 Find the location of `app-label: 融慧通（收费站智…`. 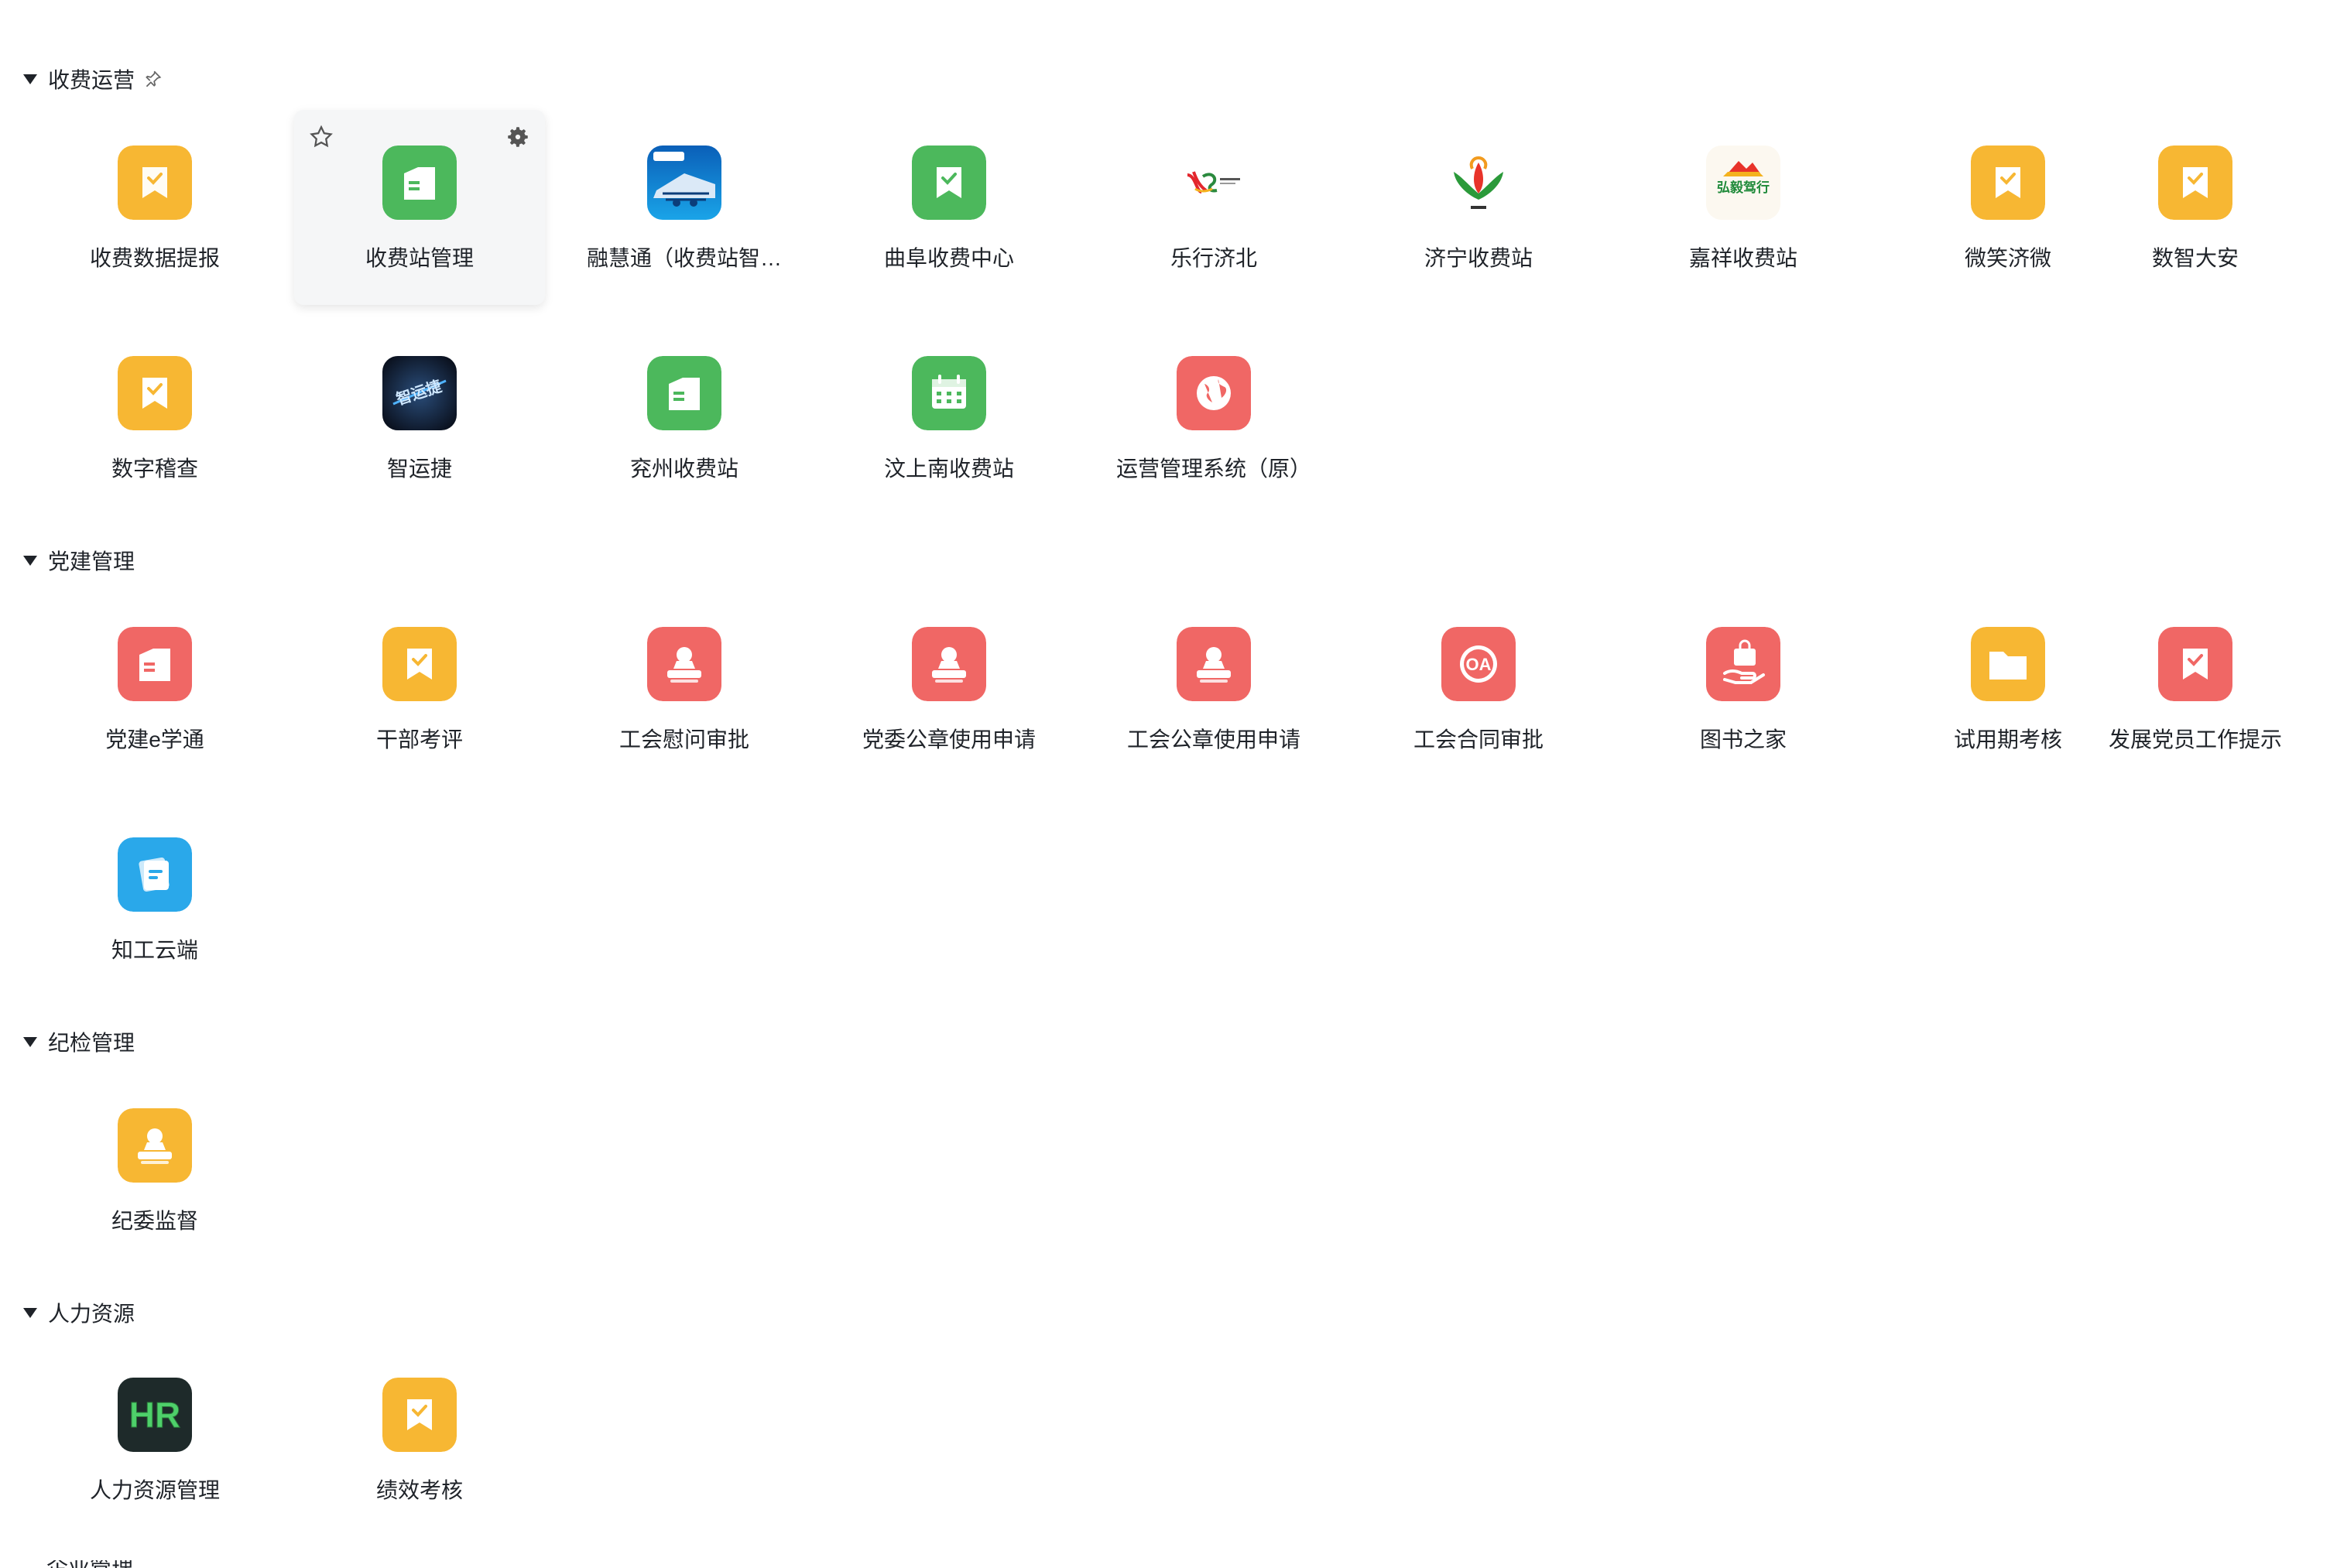

app-label: 融慧通（收费站智… is located at coordinates (684, 258).